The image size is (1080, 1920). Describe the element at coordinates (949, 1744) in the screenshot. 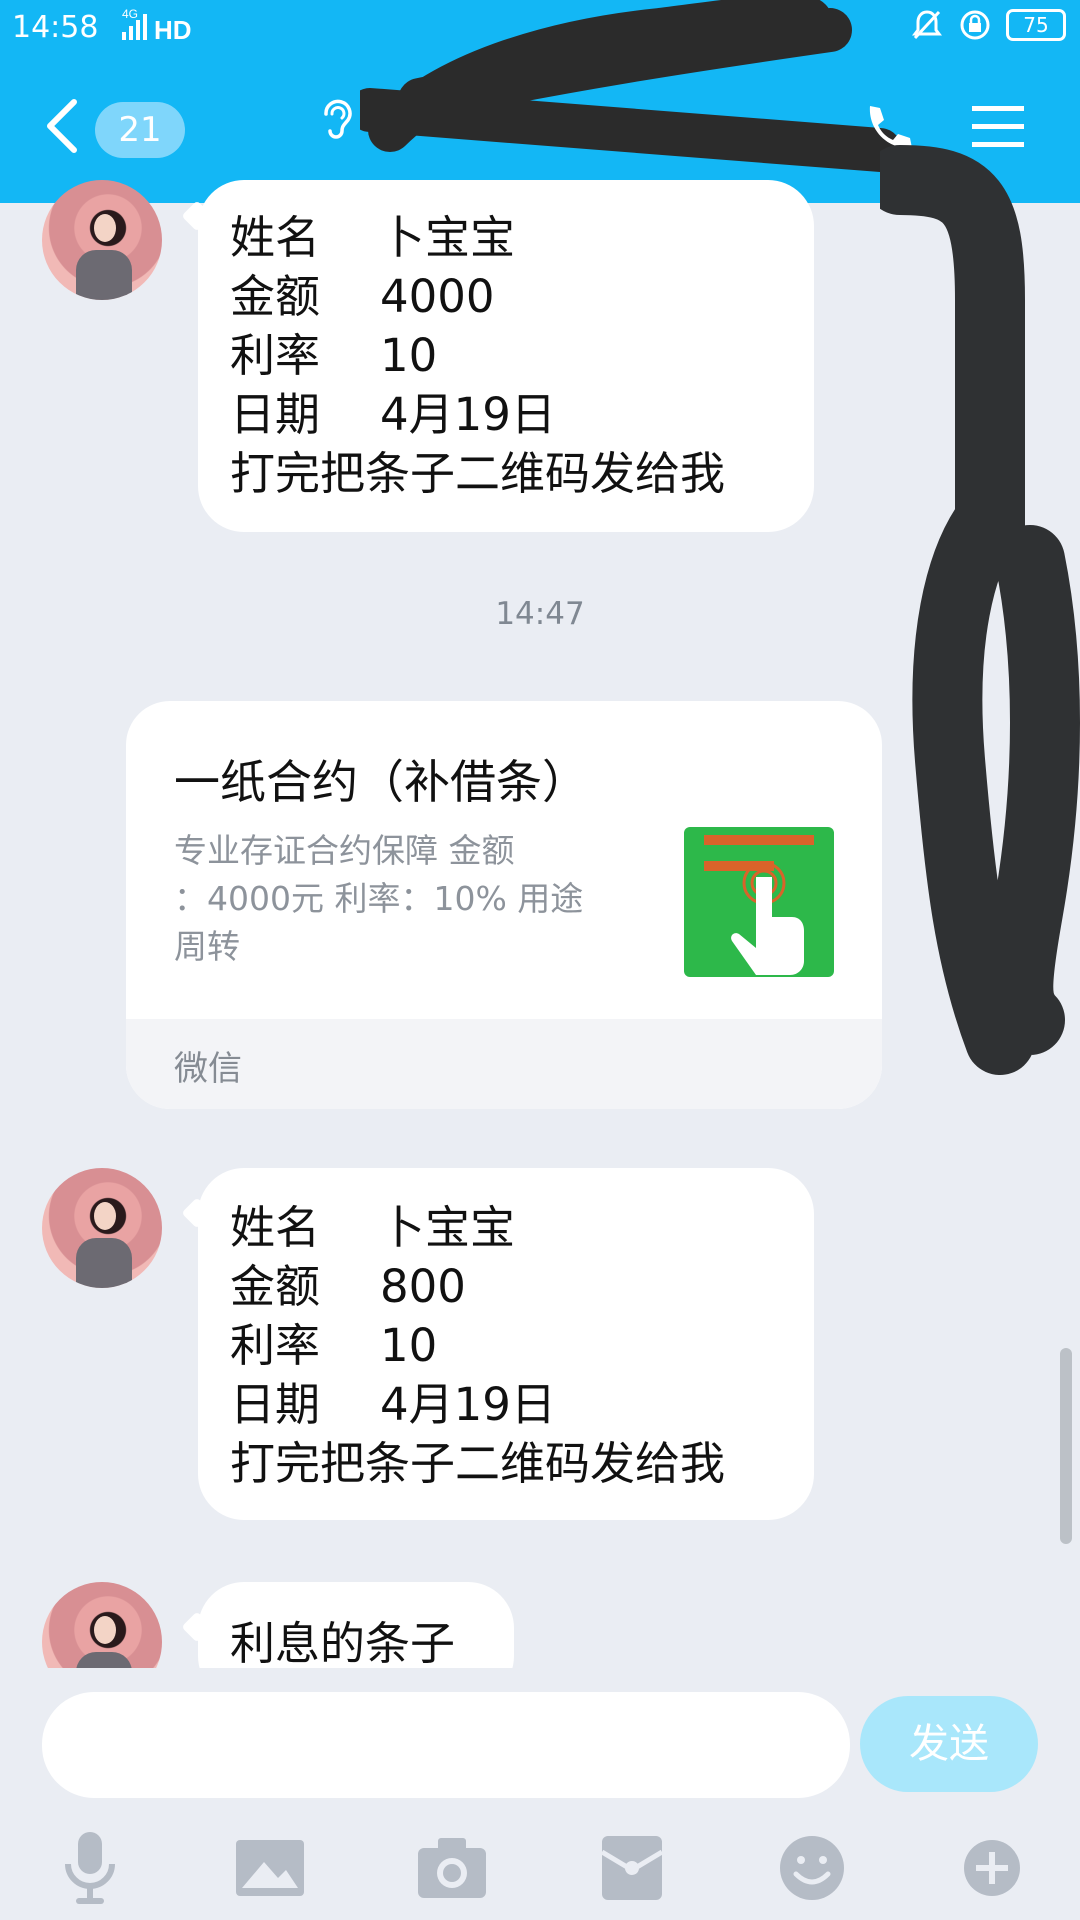

I see `send-button: 发送` at that location.